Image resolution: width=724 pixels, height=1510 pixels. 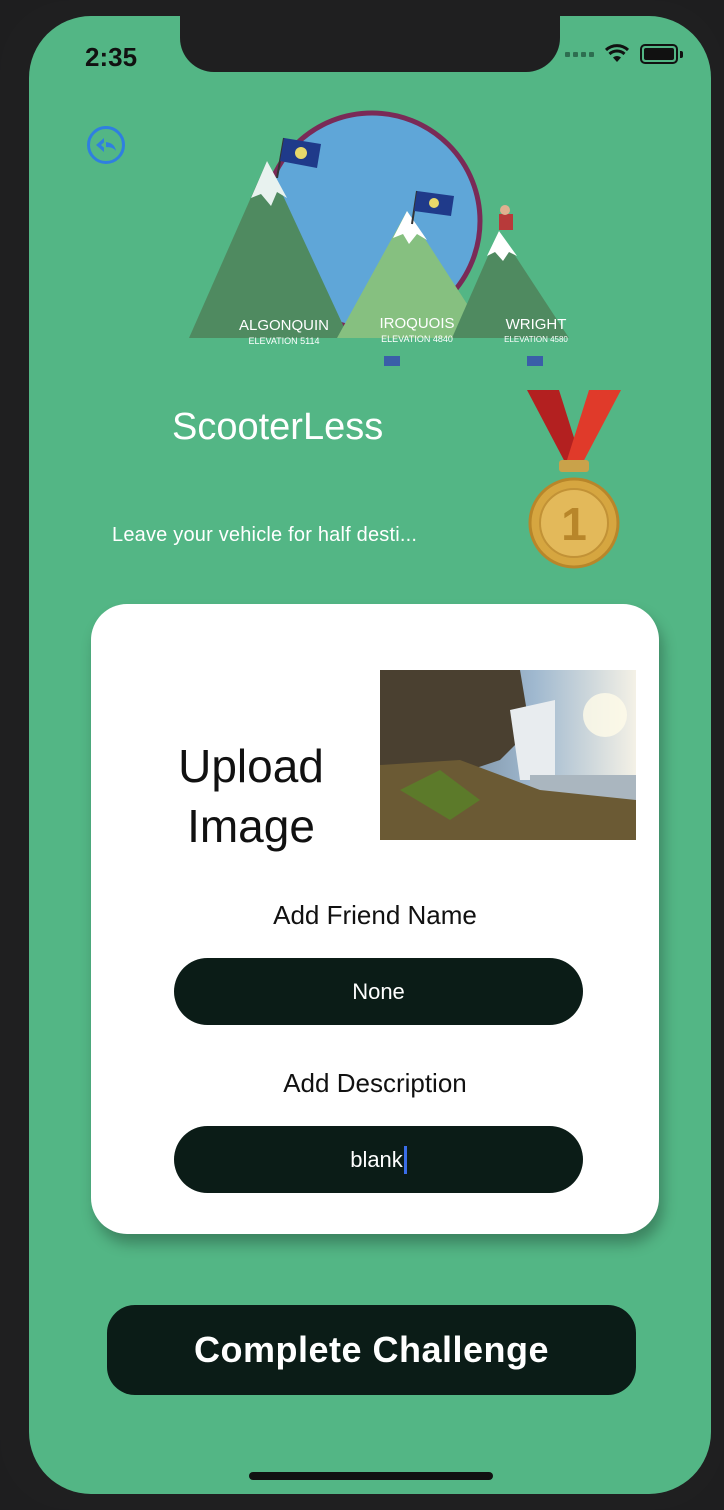 What do you see at coordinates (284, 325) in the screenshot?
I see `mountain-name-algonquin: ALGONQUIN` at bounding box center [284, 325].